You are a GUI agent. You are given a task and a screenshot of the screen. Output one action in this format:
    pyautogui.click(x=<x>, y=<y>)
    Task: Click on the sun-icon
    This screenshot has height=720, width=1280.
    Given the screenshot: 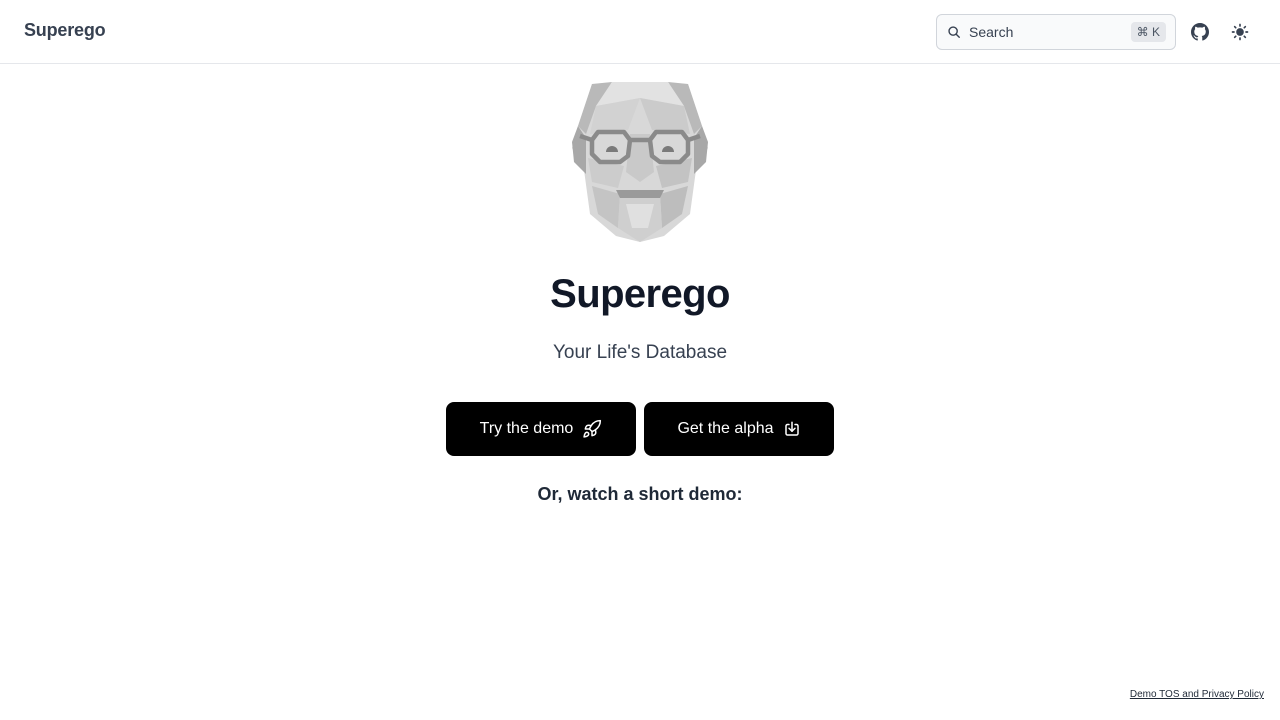 What is the action you would take?
    pyautogui.click(x=1240, y=32)
    